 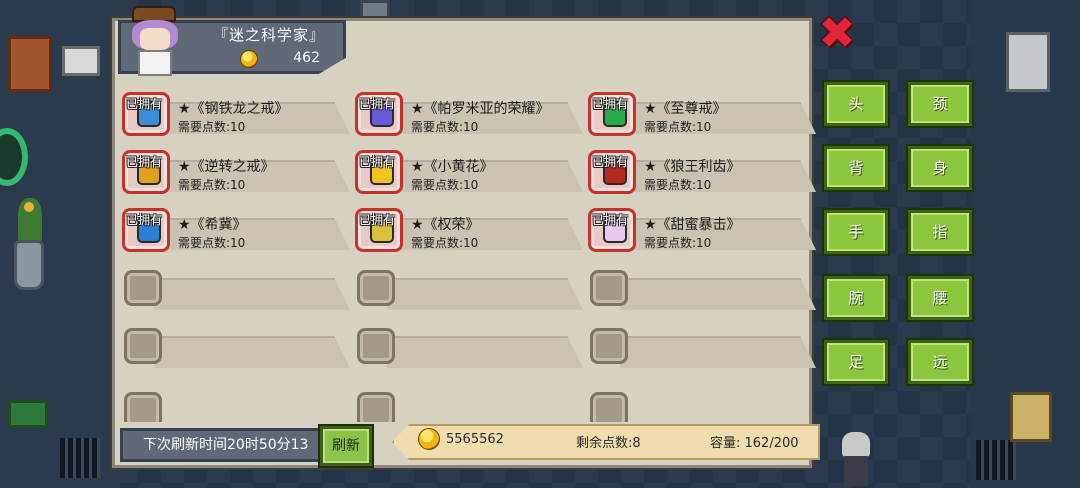 What do you see at coordinates (940, 362) in the screenshot?
I see `category-ranged-button: 远` at bounding box center [940, 362].